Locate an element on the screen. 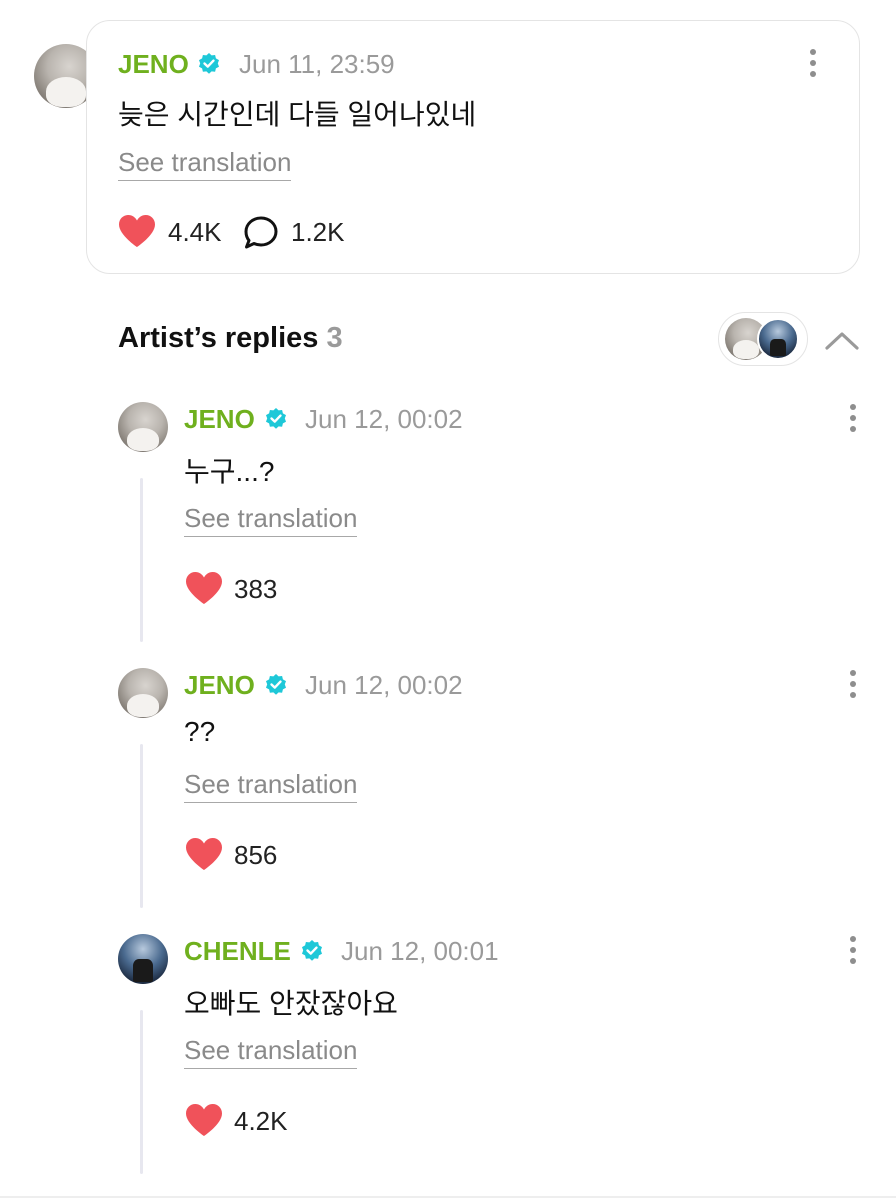  avatar-chenle is located at coordinates (778, 339).